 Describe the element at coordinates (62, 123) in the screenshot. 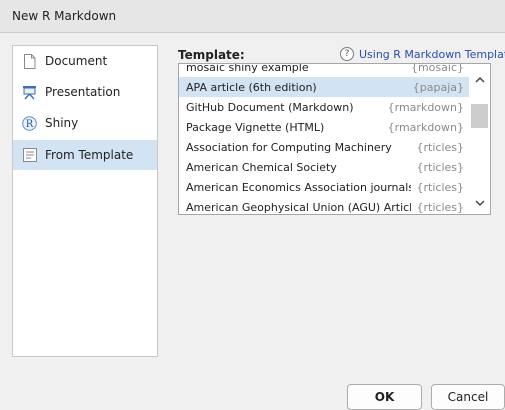

I see `sidebar-item-label: Shiny` at that location.